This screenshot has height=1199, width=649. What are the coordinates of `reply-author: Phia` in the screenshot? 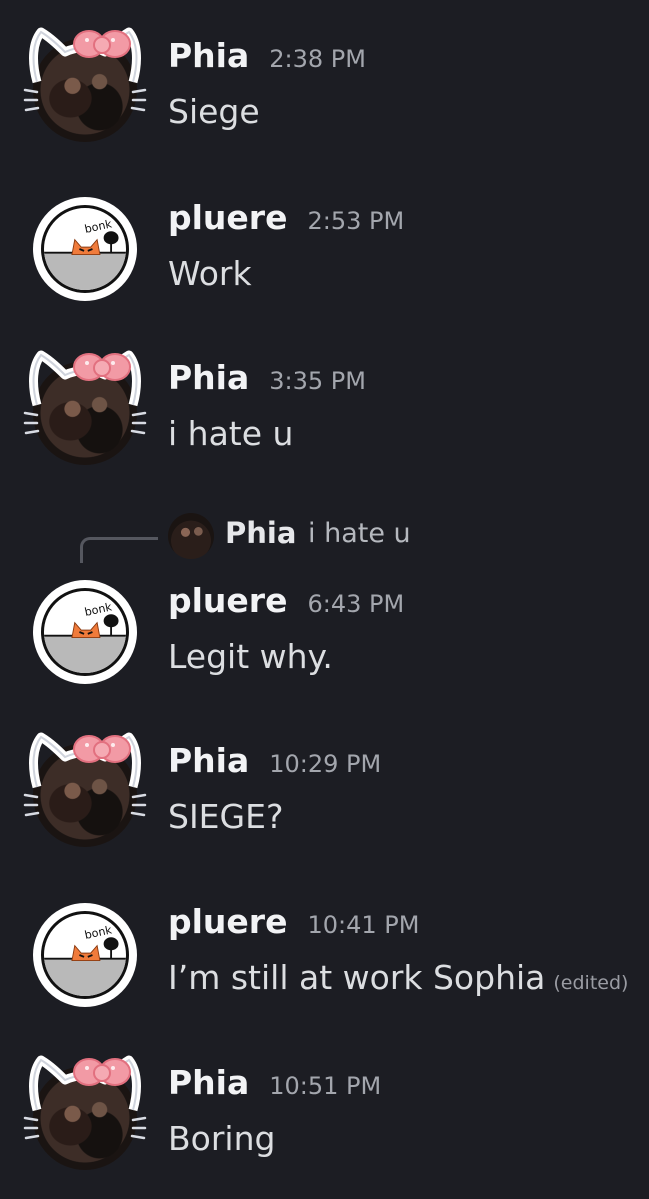 It's located at (260, 533).